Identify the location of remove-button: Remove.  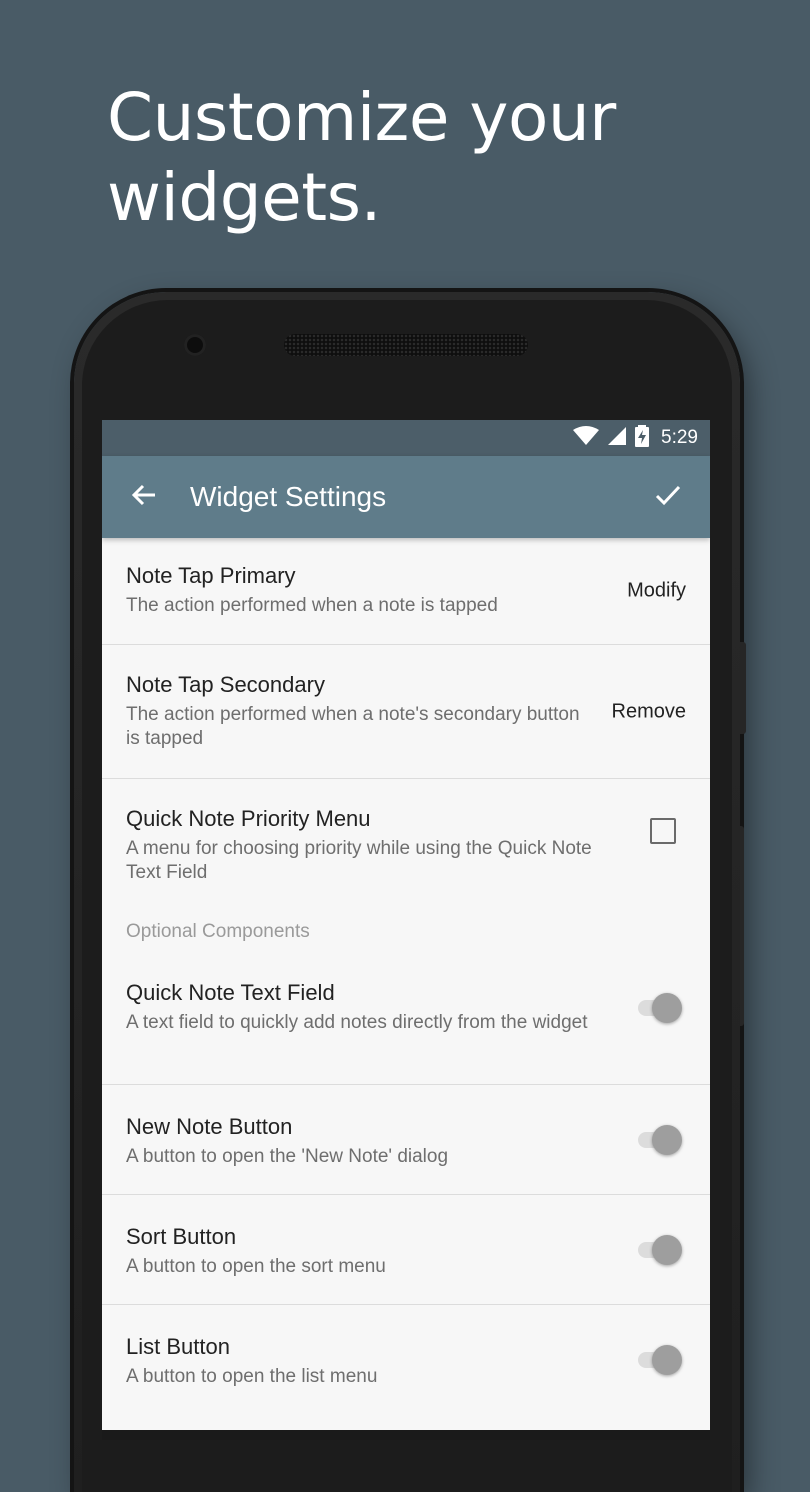
(649, 711).